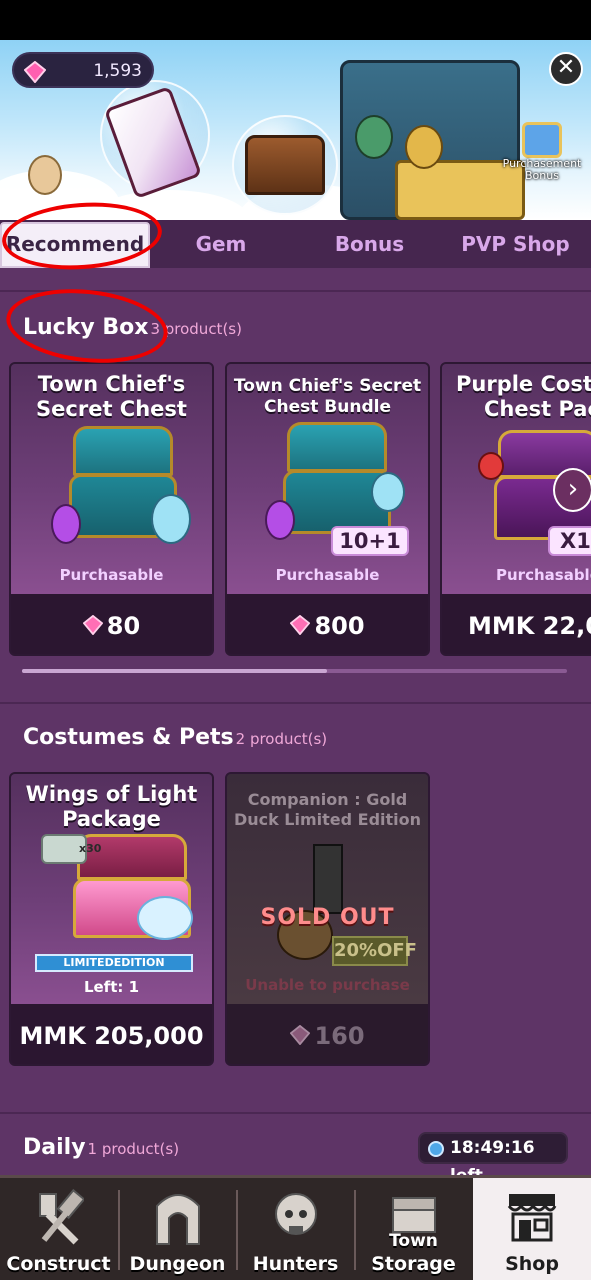  I want to click on chevron-right-icon: ›, so click(573, 489).